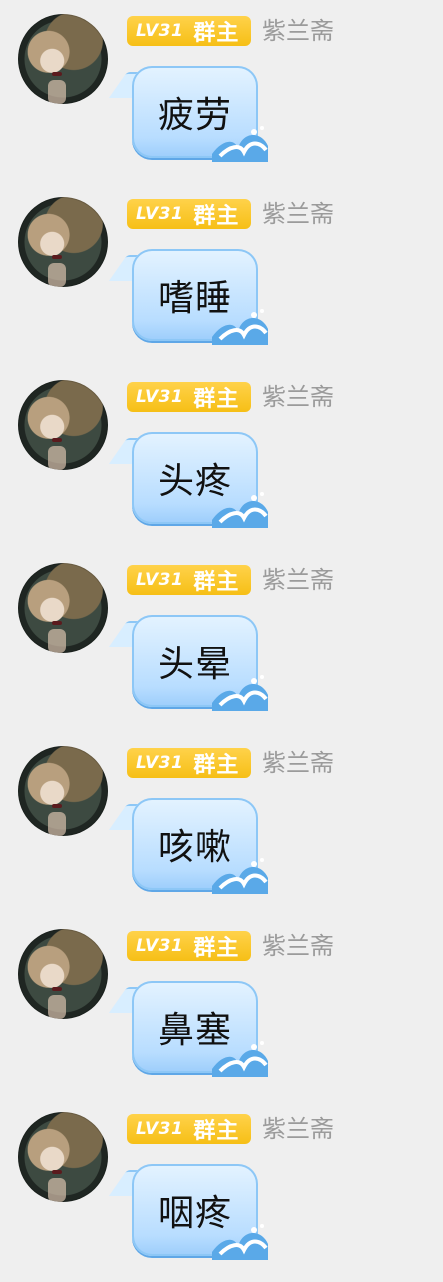 Image resolution: width=443 pixels, height=1282 pixels. I want to click on message-text: 头疼, so click(194, 481).